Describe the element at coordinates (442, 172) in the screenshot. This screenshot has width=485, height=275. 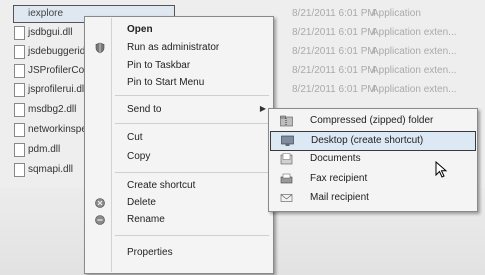
I see `mouse-pointer-icon` at that location.